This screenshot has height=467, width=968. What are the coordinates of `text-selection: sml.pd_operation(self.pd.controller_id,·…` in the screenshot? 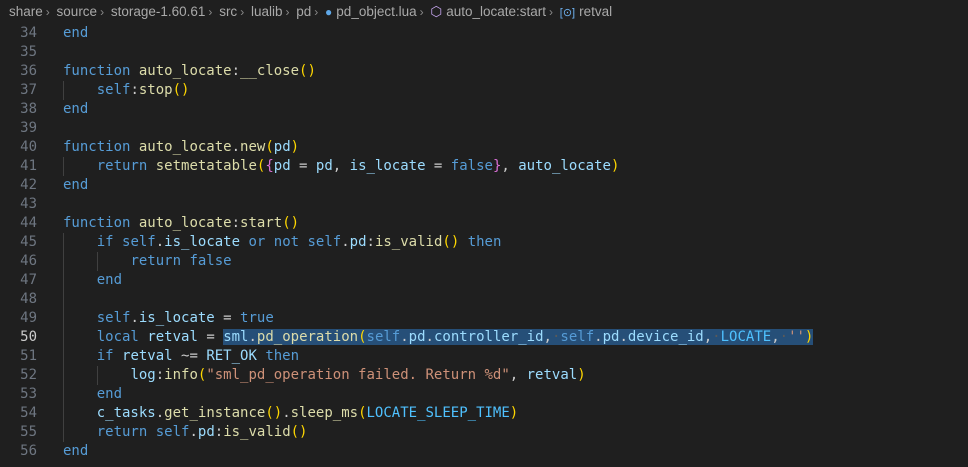 It's located at (518, 337).